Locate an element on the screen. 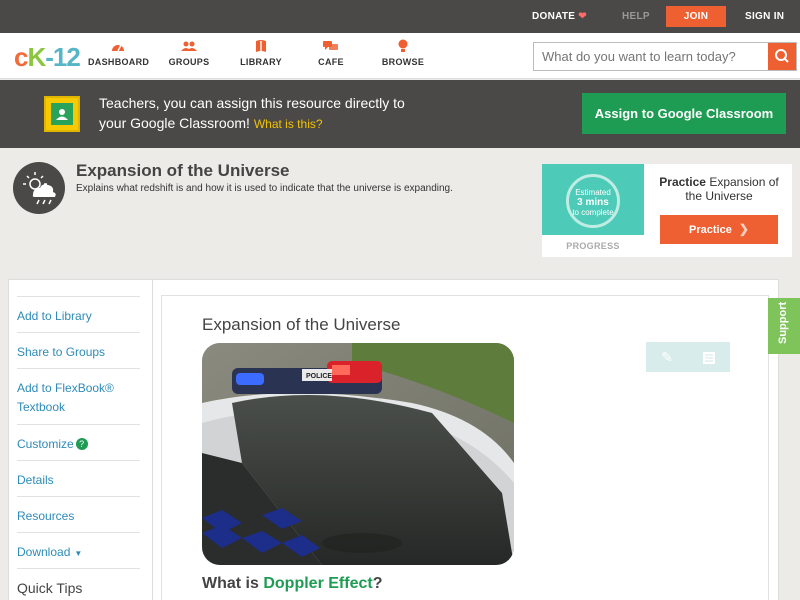 The width and height of the screenshot is (800, 600). article-title: Expansion of the Universe is located at coordinates (301, 324).